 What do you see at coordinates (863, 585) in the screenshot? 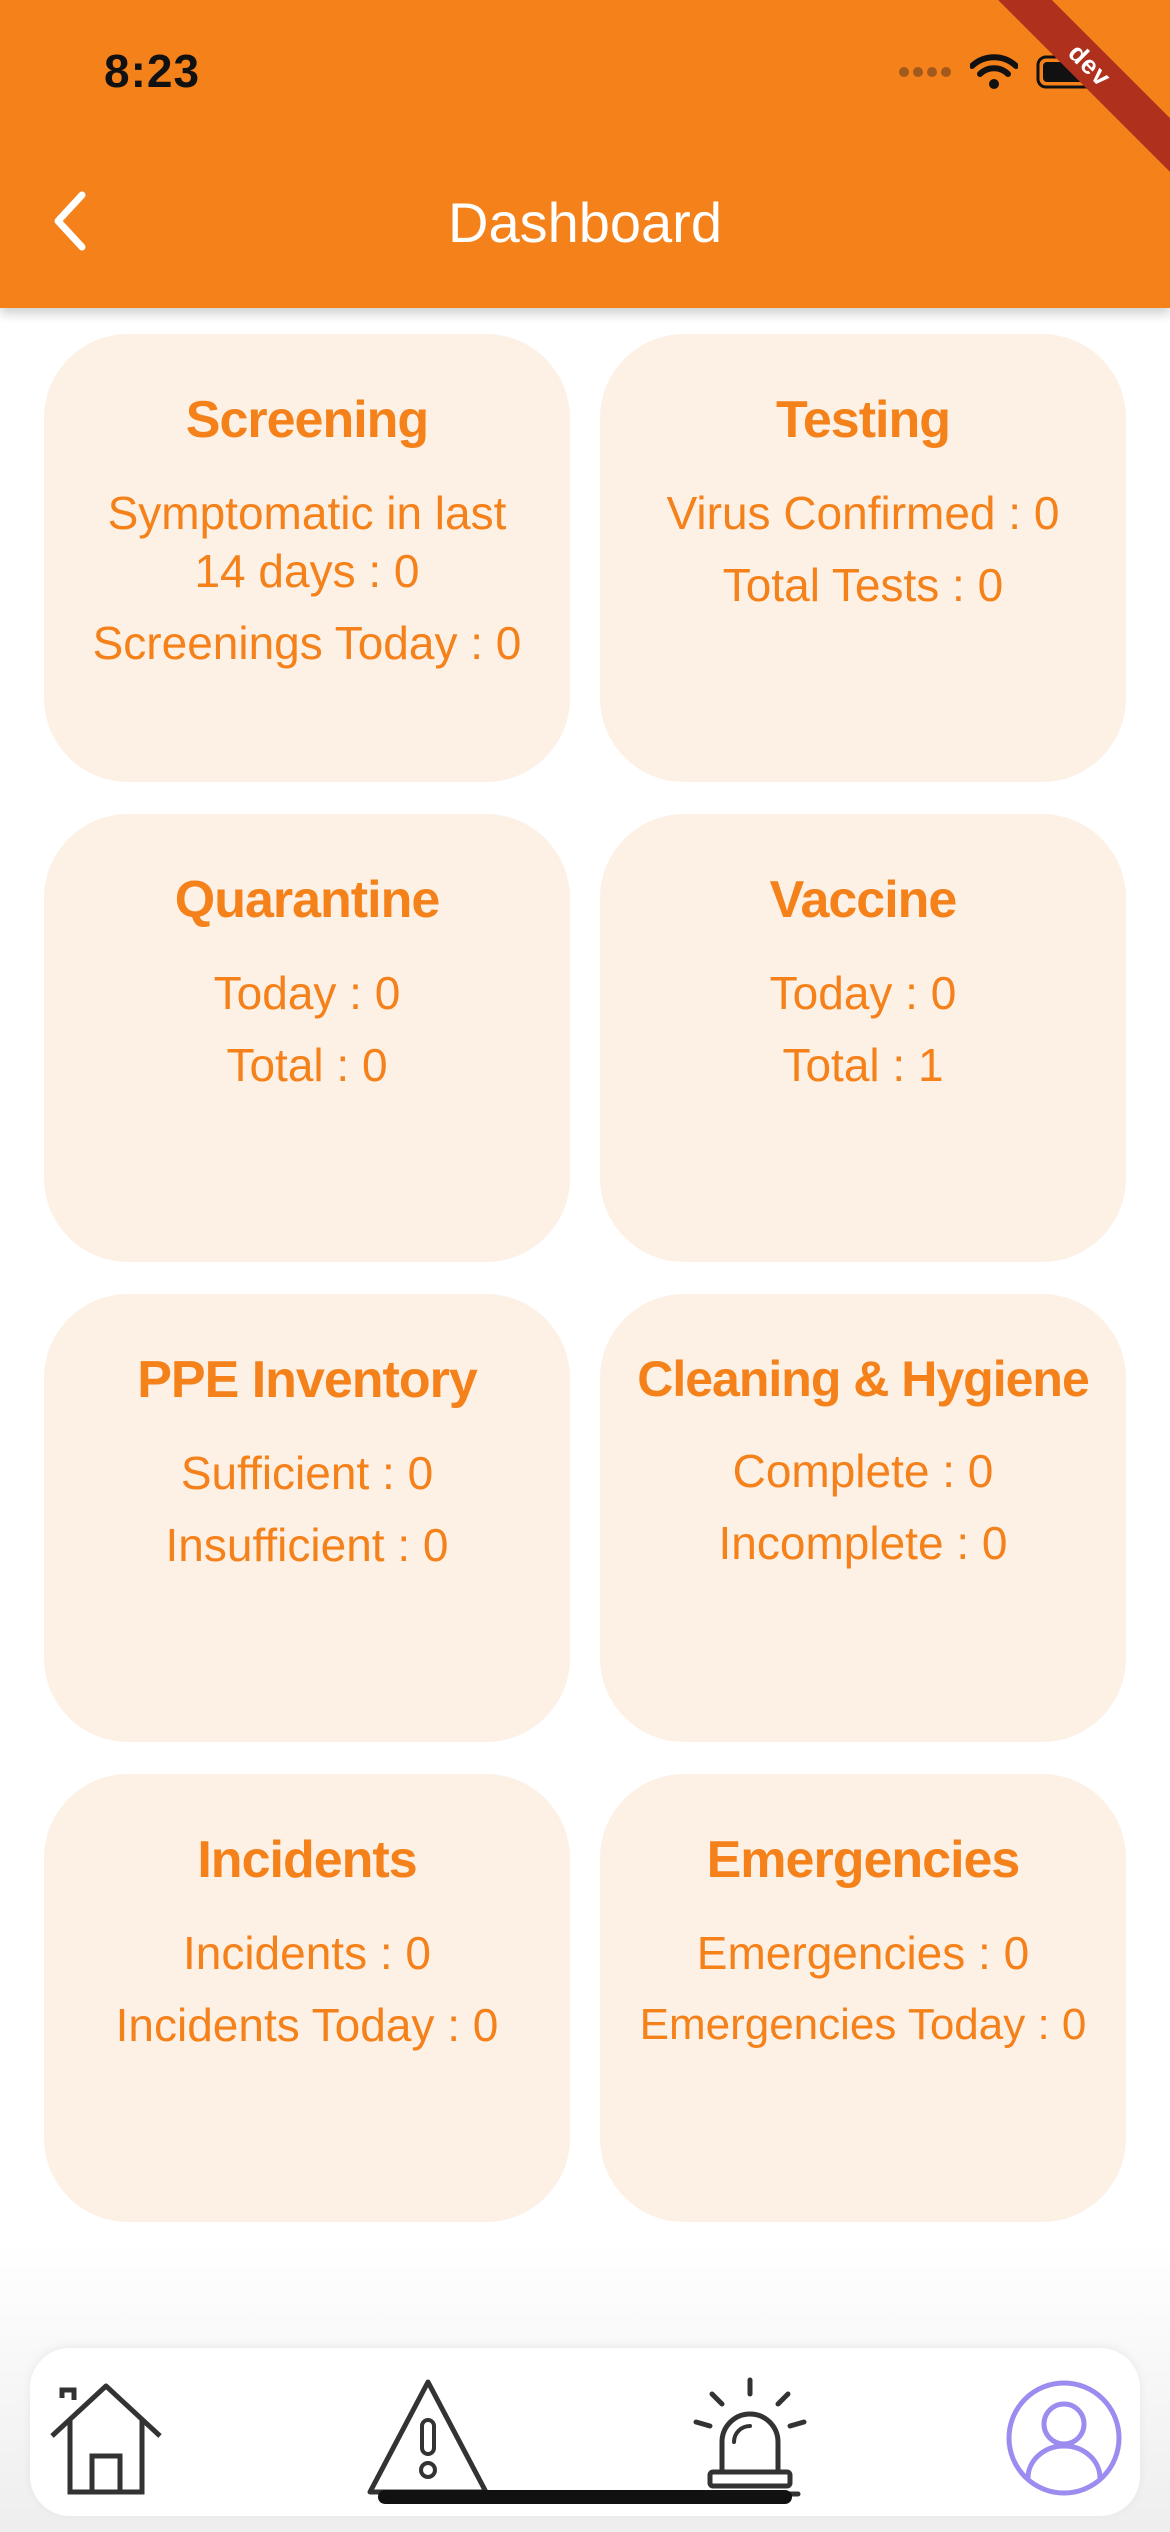
I see `card-stat: Total Tests : 0` at bounding box center [863, 585].